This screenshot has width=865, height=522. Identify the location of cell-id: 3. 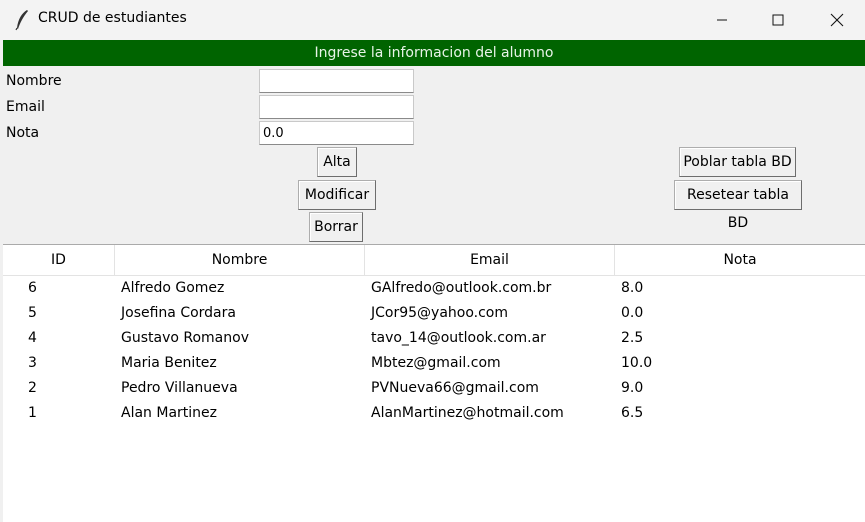
(32, 363).